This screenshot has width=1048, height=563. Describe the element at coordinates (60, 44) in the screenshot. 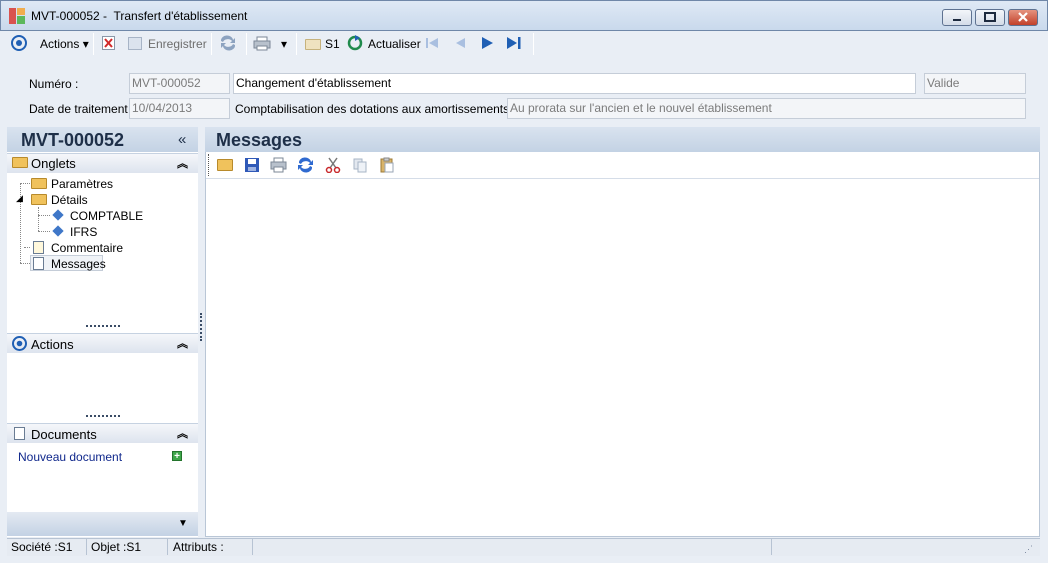

I see `actions-menu-label: Actions` at that location.